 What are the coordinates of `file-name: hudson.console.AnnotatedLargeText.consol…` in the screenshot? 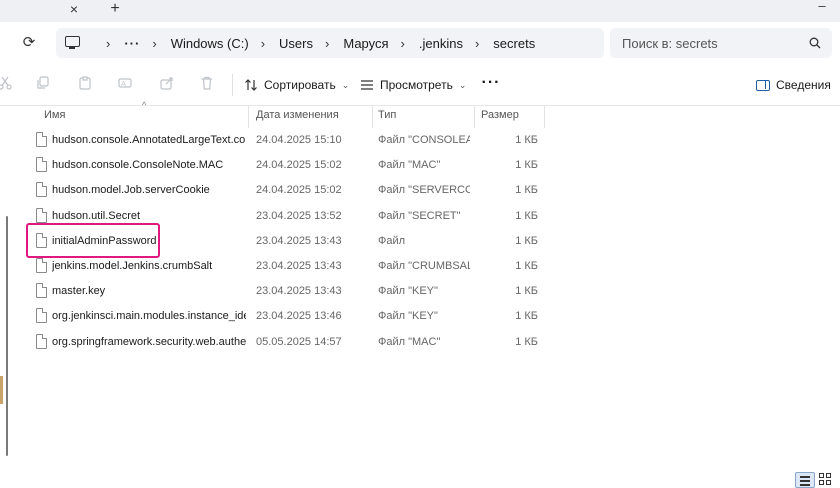 It's located at (149, 140).